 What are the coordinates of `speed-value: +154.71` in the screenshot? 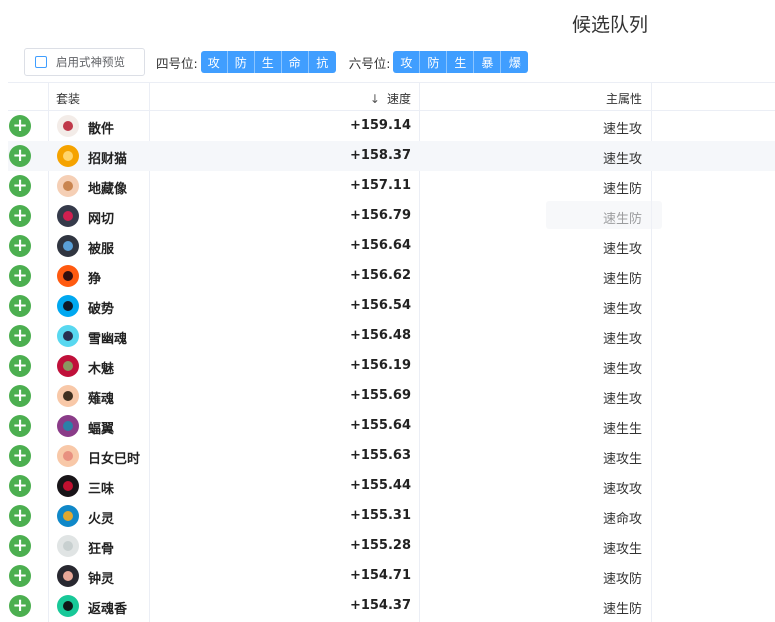 It's located at (380, 575).